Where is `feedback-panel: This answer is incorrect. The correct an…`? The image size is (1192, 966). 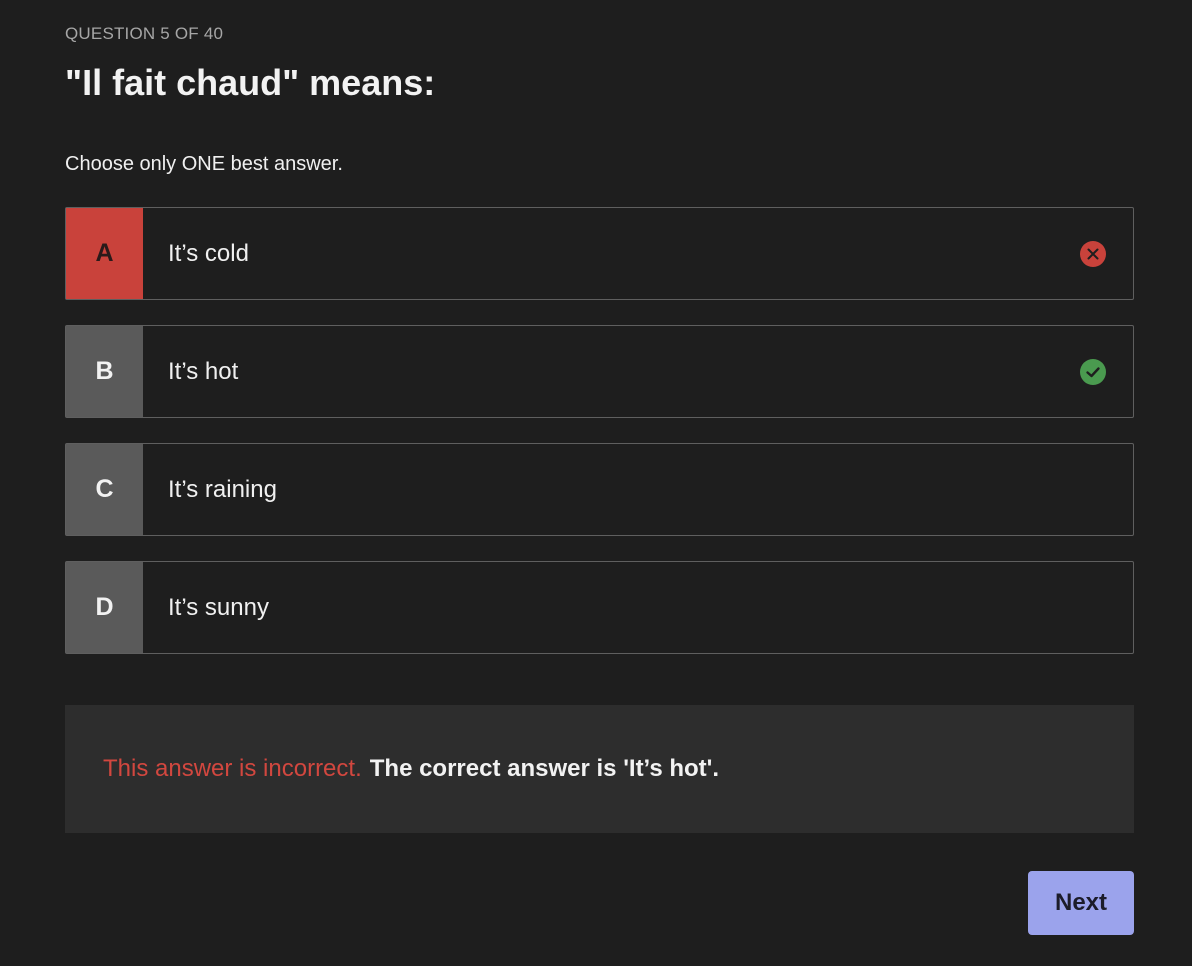
feedback-panel: This answer is incorrect. The correct an… is located at coordinates (599, 769).